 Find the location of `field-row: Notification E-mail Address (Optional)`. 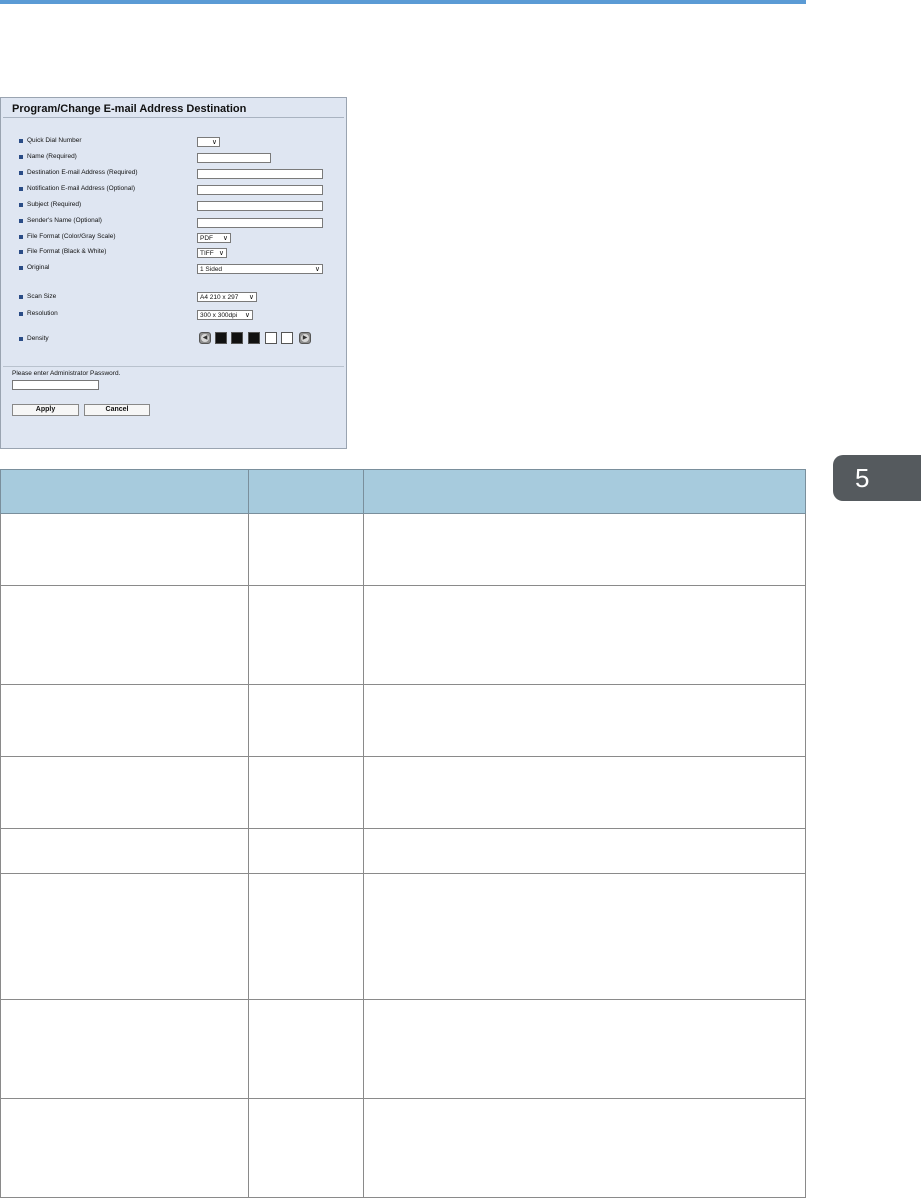

field-row: Notification E-mail Address (Optional) is located at coordinates (77, 189).